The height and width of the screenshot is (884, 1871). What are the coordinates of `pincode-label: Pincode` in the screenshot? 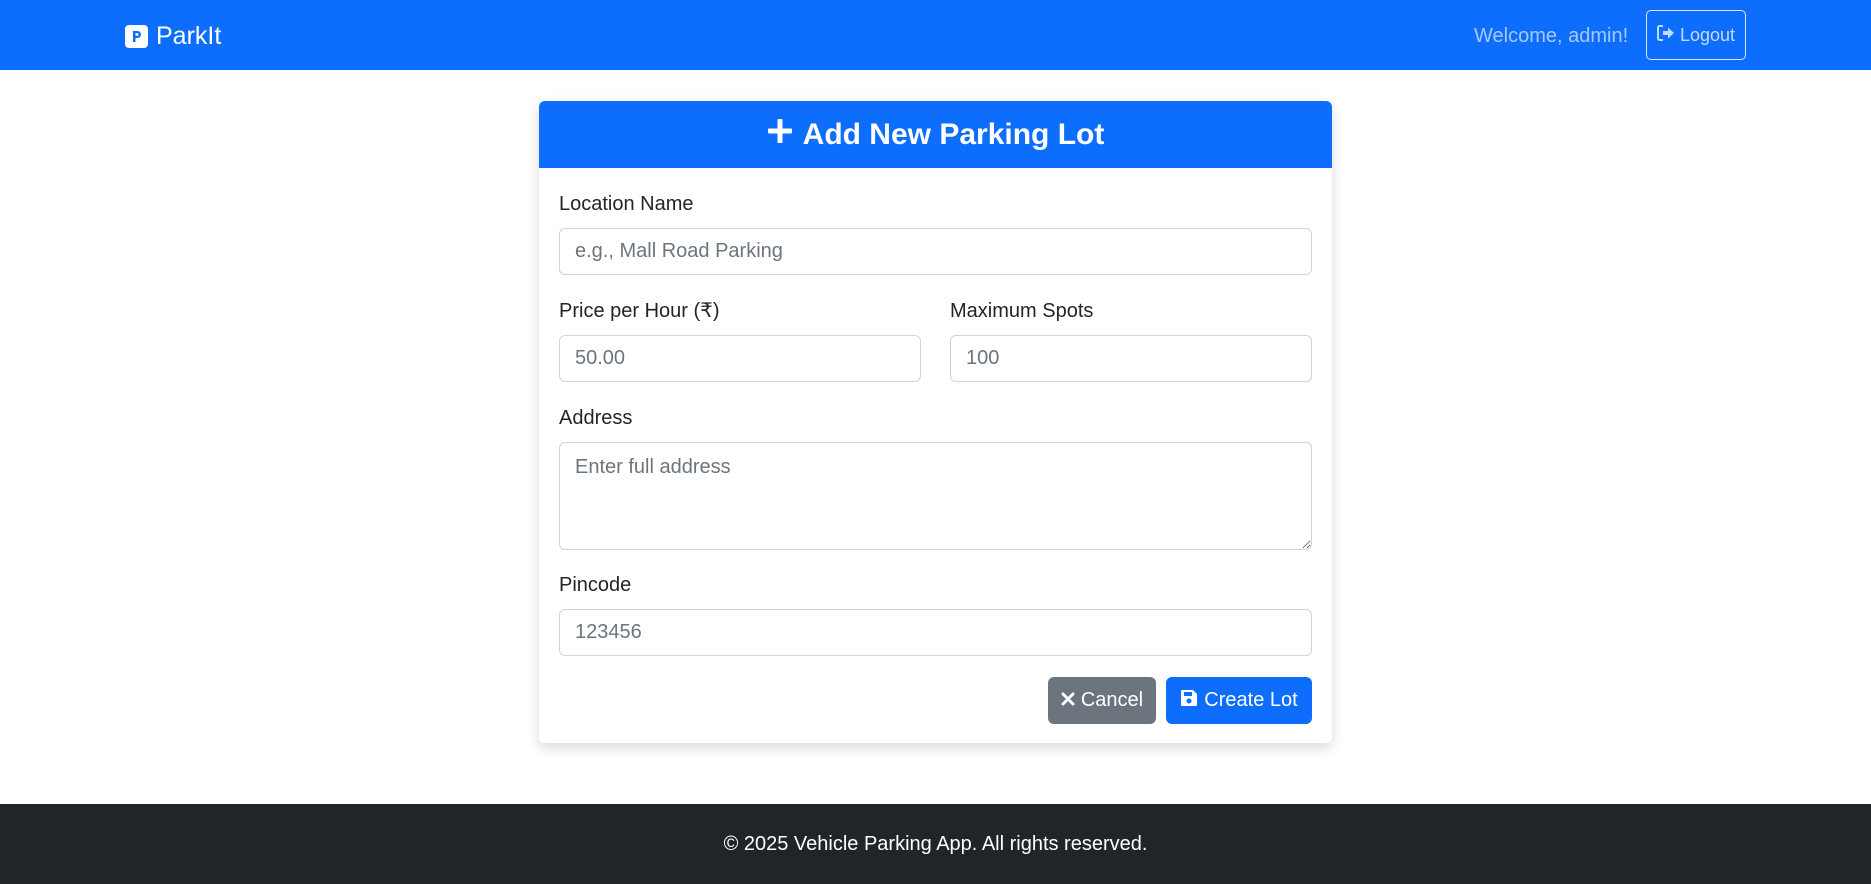 It's located at (595, 585).